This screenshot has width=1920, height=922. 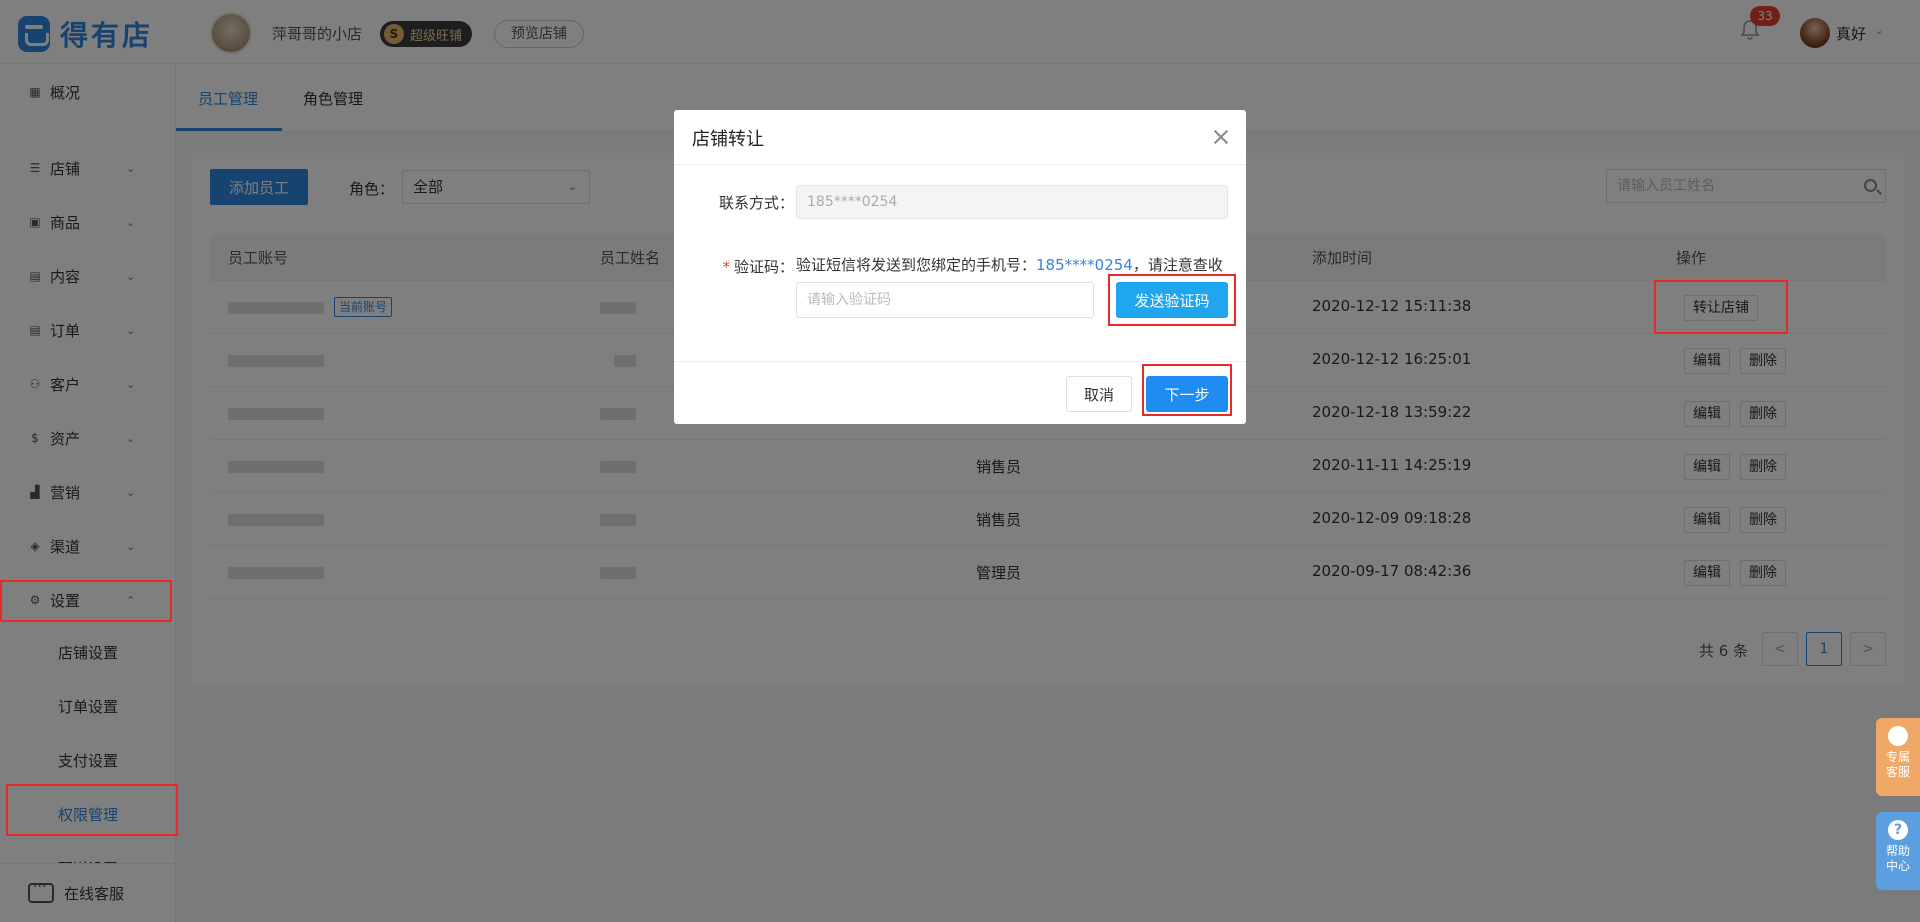 I want to click on required-mark: *, so click(x=726, y=267).